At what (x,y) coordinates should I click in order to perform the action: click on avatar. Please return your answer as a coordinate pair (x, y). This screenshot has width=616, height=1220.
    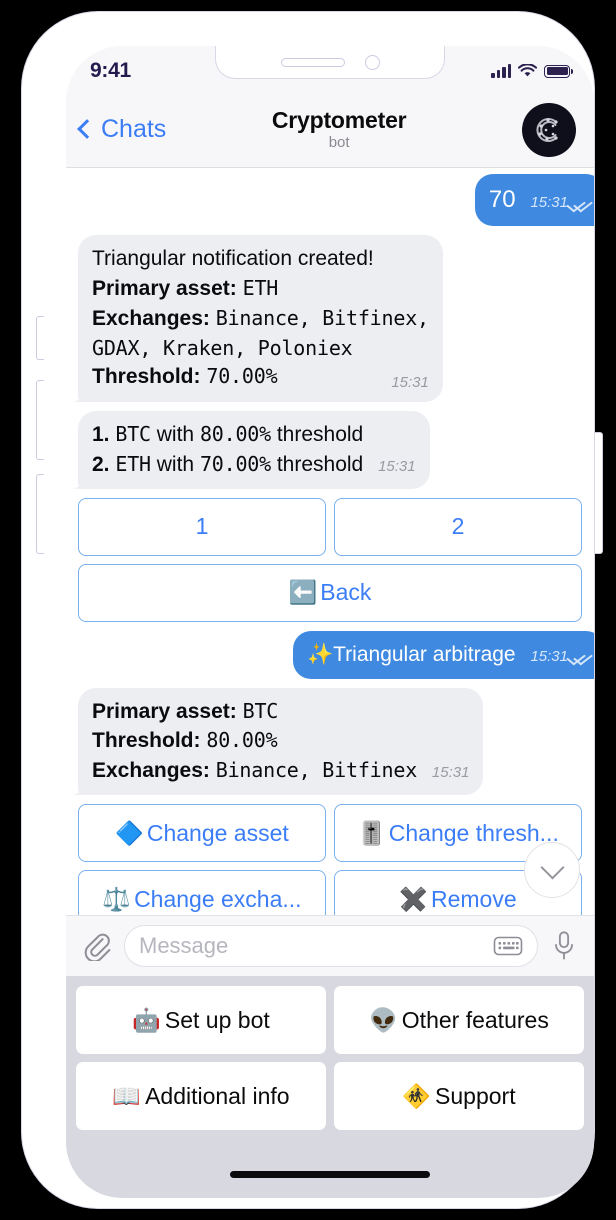
    Looking at the image, I should click on (549, 129).